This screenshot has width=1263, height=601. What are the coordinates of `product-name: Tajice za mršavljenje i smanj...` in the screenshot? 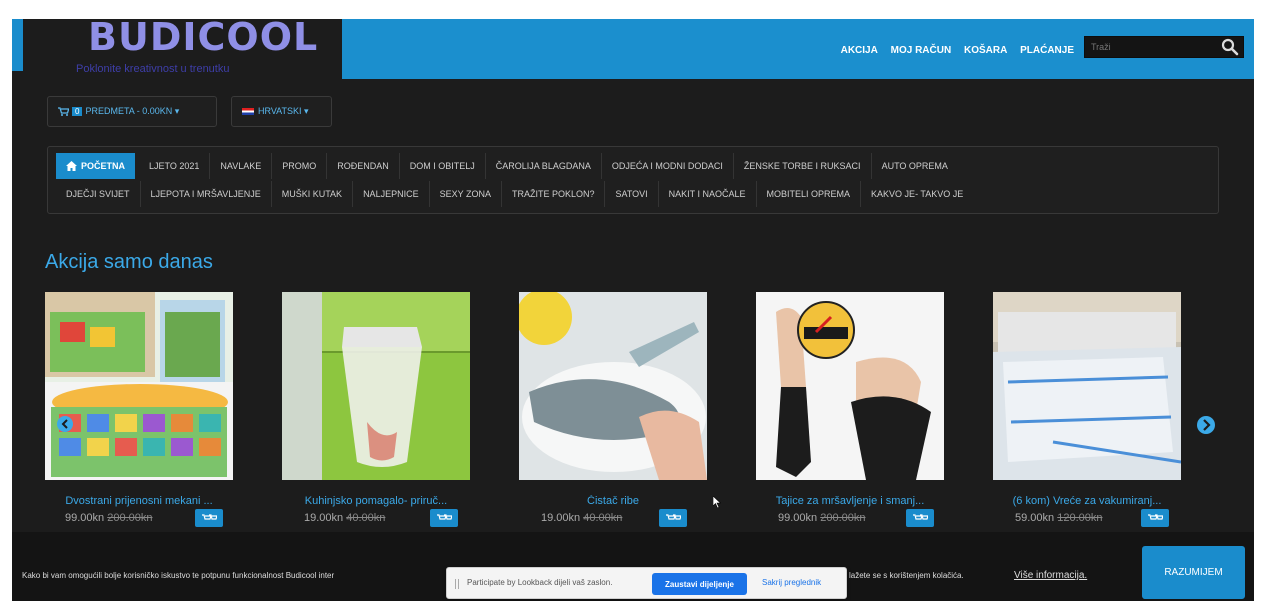 It's located at (850, 501).